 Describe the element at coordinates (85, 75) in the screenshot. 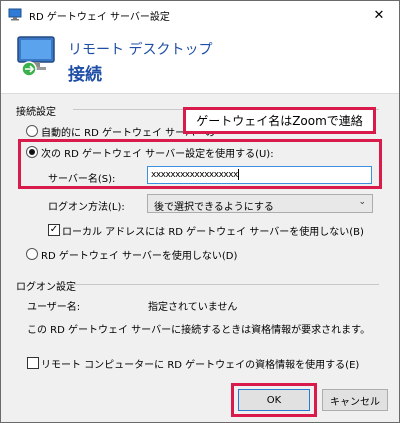

I see `header-title: 接続` at that location.